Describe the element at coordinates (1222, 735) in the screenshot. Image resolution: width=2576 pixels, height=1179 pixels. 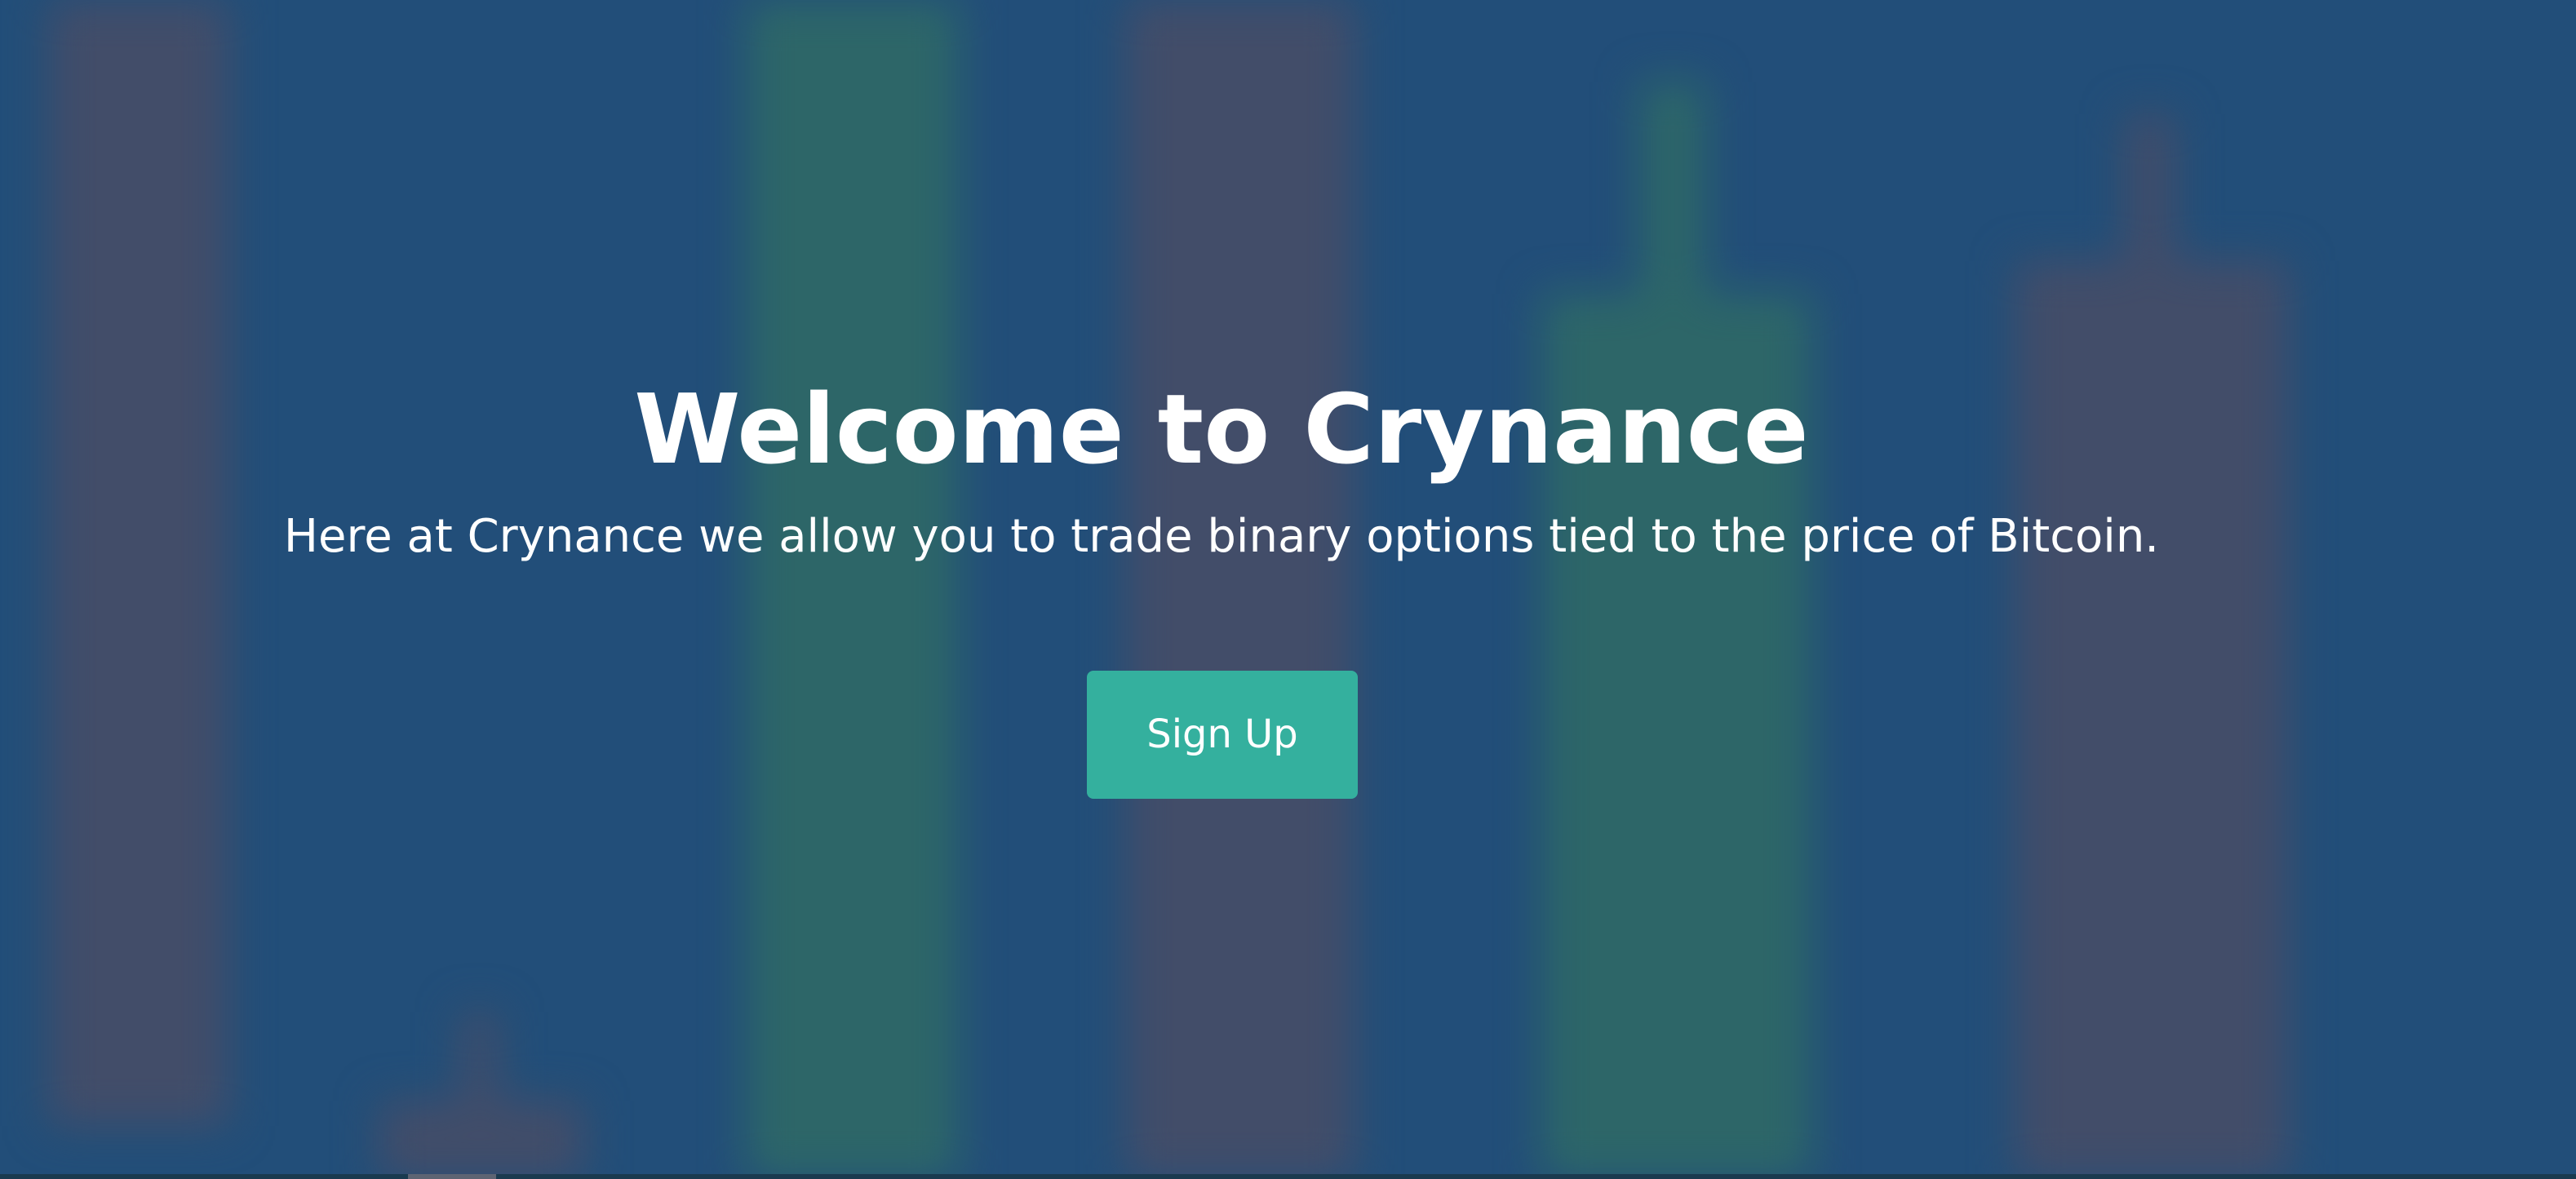
I see `sign-up-button: Sign Up` at that location.